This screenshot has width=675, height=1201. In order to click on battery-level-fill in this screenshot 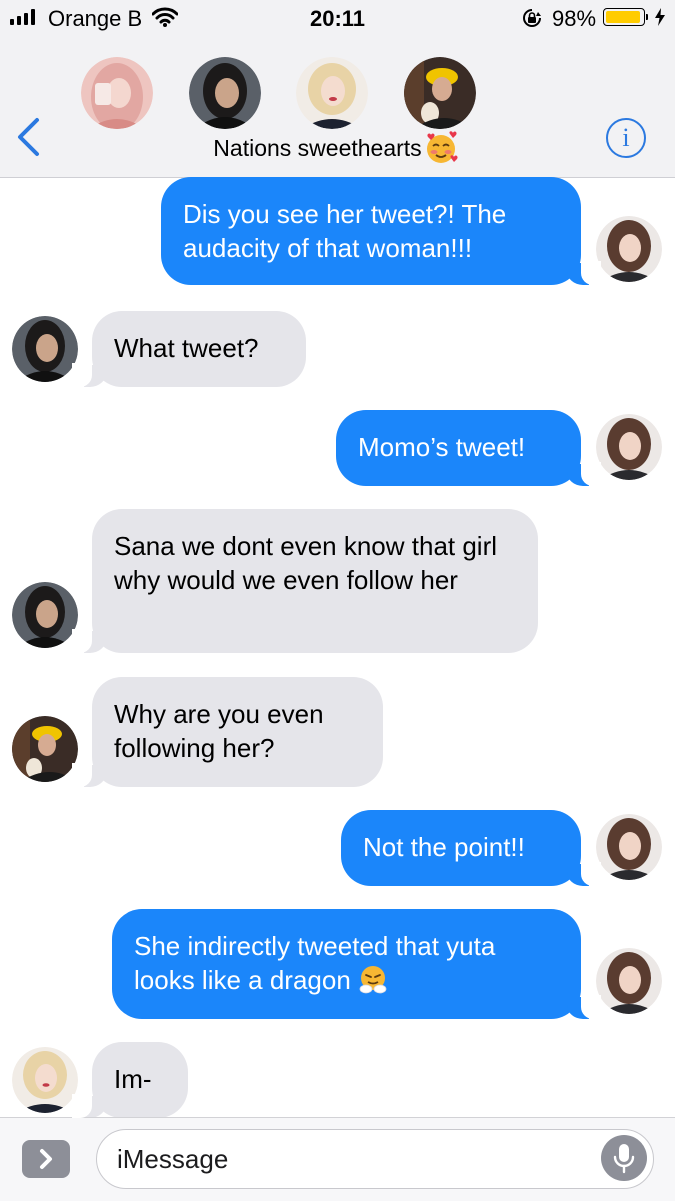, I will do `click(623, 17)`.